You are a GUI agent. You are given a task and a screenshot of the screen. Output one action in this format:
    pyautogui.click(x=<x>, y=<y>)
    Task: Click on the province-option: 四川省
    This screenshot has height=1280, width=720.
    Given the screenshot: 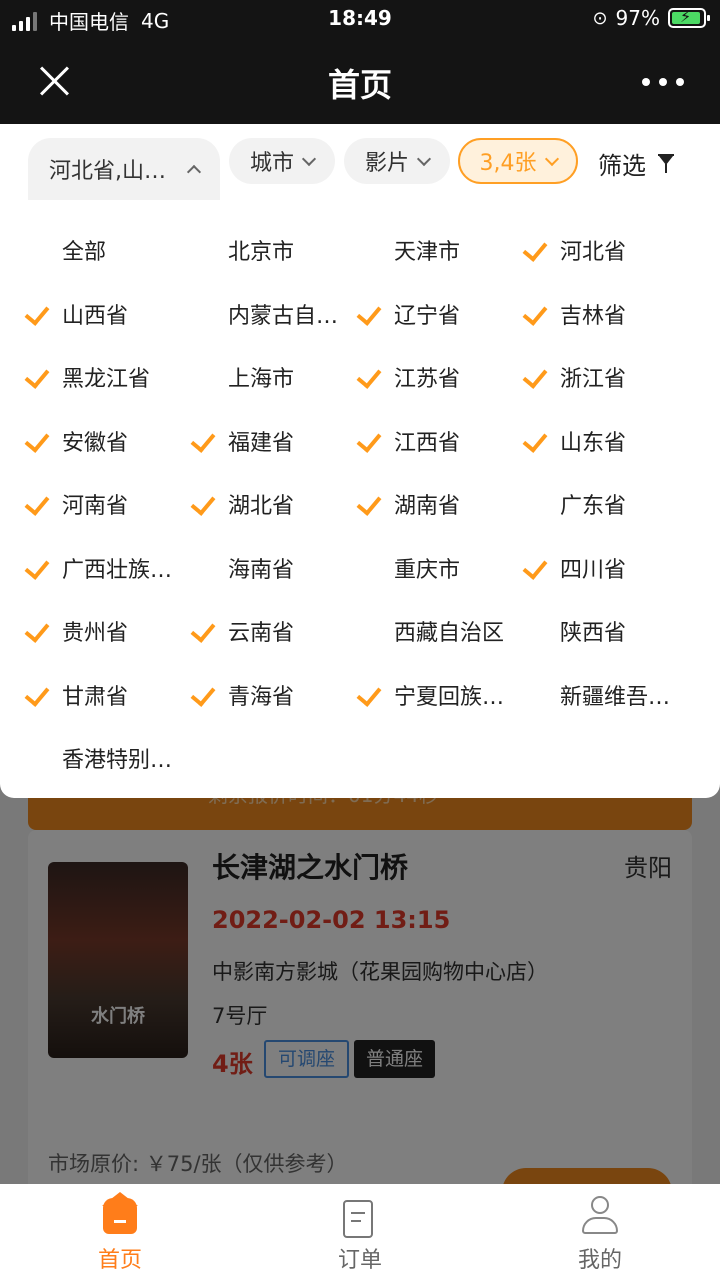 What is the action you would take?
    pyautogui.click(x=604, y=564)
    